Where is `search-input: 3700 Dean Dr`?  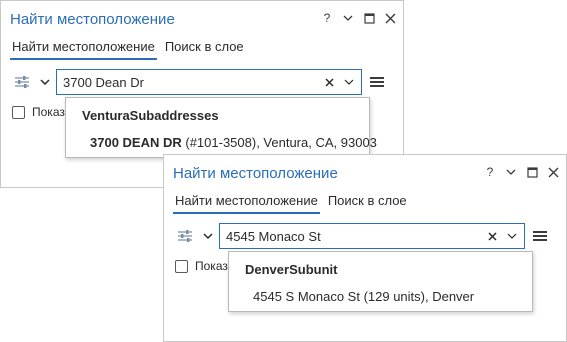 search-input: 3700 Dean Dr is located at coordinates (209, 82).